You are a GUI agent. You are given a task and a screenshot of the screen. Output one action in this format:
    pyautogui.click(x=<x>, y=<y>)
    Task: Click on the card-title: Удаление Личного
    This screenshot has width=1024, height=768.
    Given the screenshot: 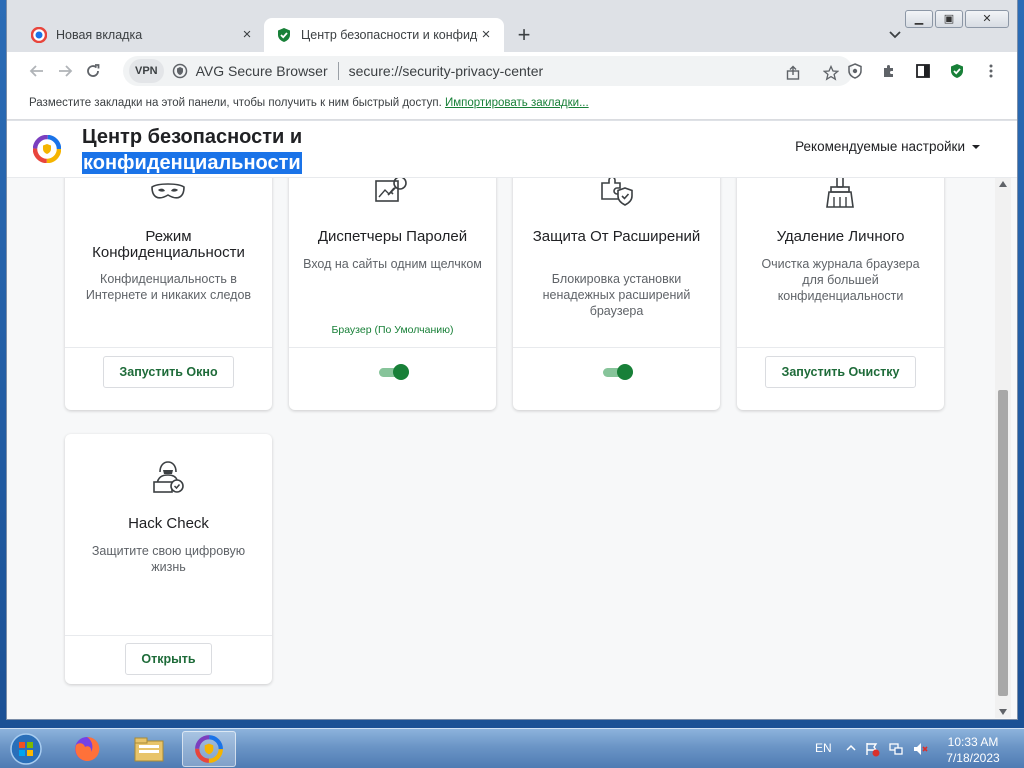 What is the action you would take?
    pyautogui.click(x=840, y=236)
    